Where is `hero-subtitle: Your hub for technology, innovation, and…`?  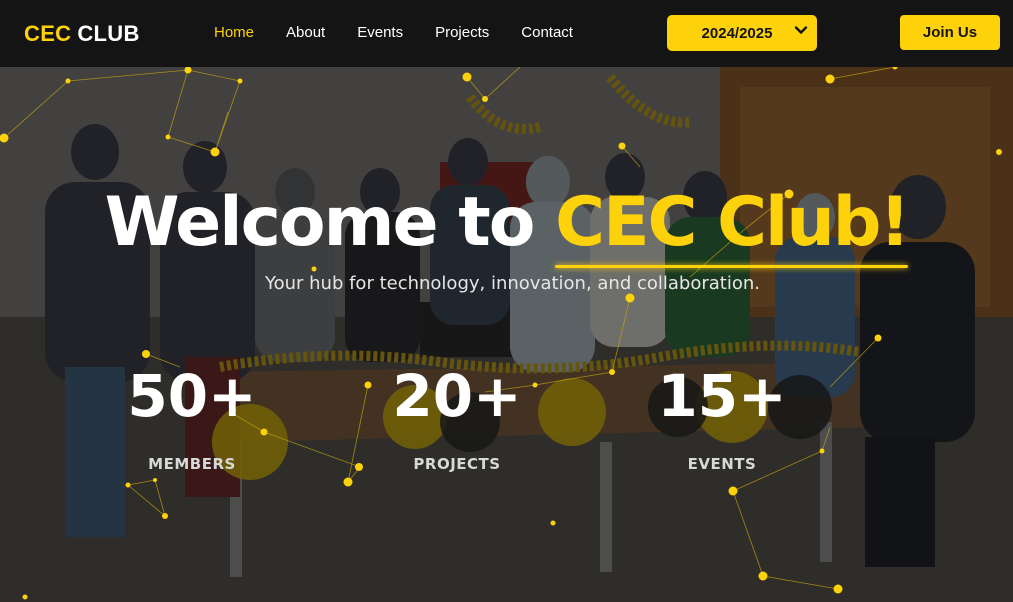
hero-subtitle: Your hub for technology, innovation, and… is located at coordinates (512, 283).